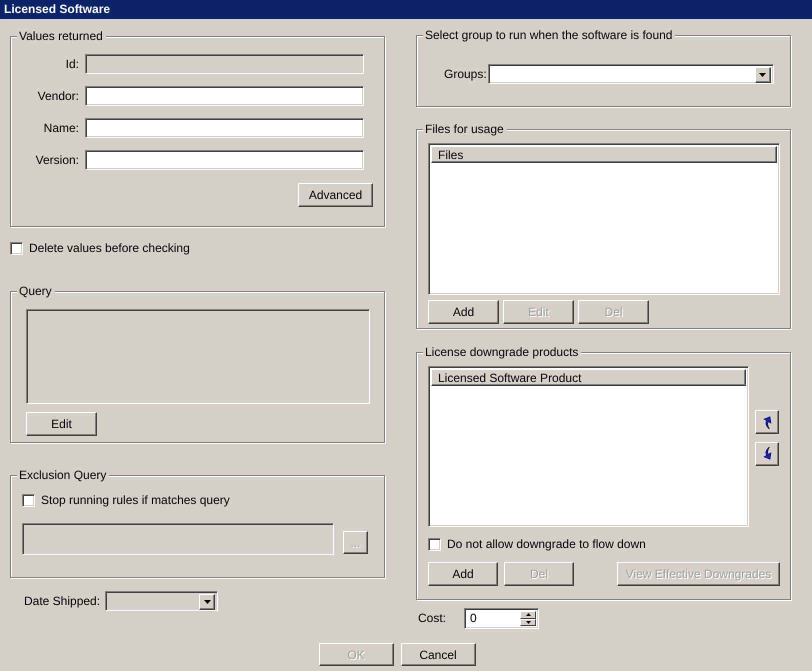  What do you see at coordinates (61, 36) in the screenshot?
I see `group-title: Values returned` at bounding box center [61, 36].